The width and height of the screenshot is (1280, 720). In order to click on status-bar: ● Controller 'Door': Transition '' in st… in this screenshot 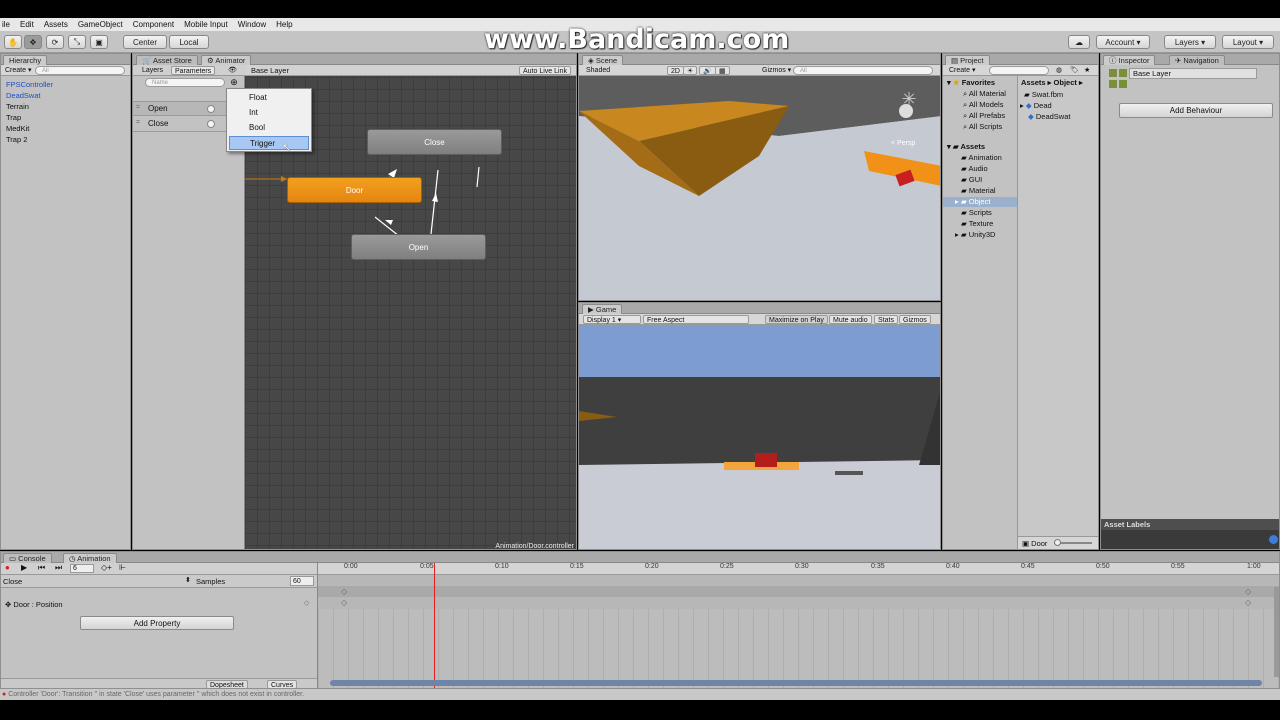, I will do `click(640, 694)`.